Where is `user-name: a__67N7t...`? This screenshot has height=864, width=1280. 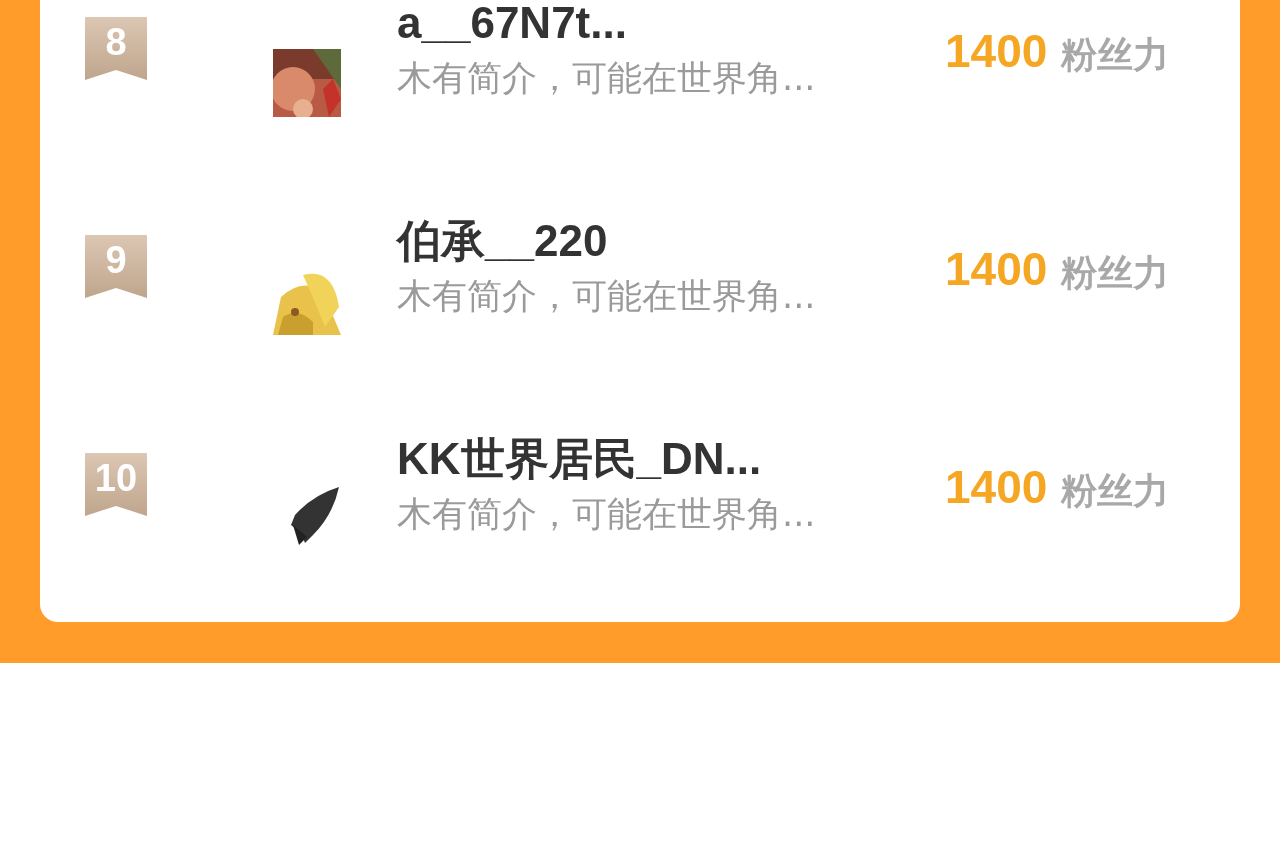
user-name: a__67N7t... is located at coordinates (512, 24).